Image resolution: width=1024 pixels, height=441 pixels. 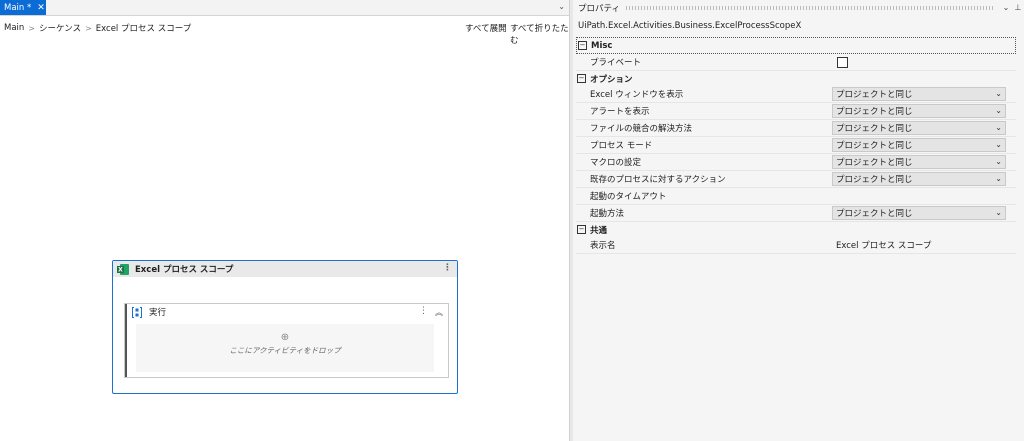 I want to click on tab-main-label: Main *, so click(x=18, y=7).